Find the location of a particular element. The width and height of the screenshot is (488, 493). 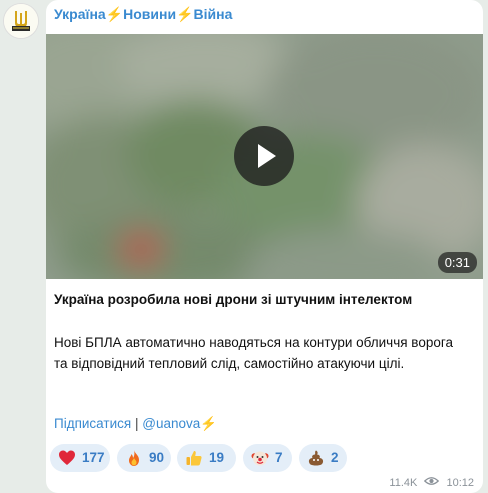

view-count: 11.4K is located at coordinates (403, 482).